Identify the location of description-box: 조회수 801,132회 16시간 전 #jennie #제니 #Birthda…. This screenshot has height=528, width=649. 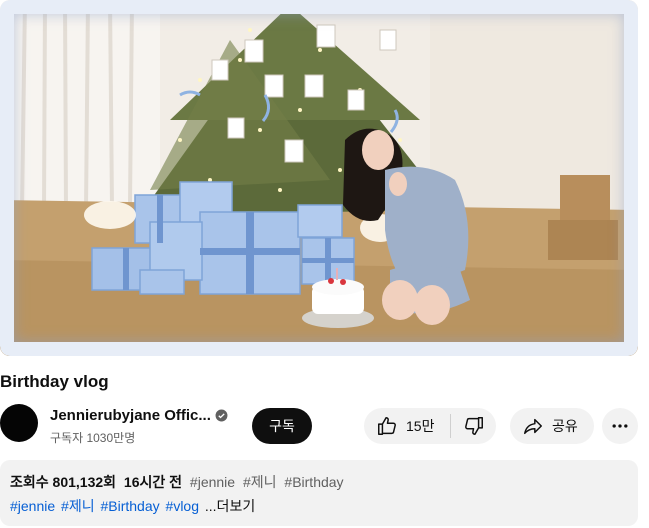
(319, 493).